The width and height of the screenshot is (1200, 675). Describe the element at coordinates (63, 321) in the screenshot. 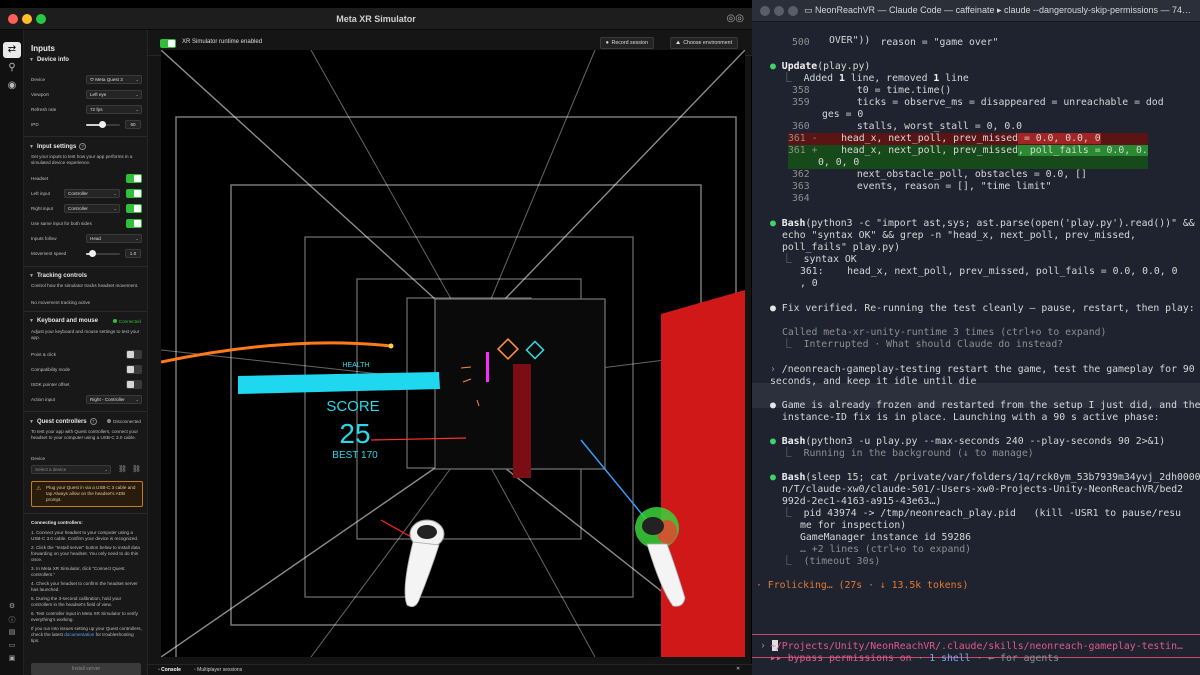

I see `keyboard-mouse-heading: ▼ Keyboard and mouse` at that location.